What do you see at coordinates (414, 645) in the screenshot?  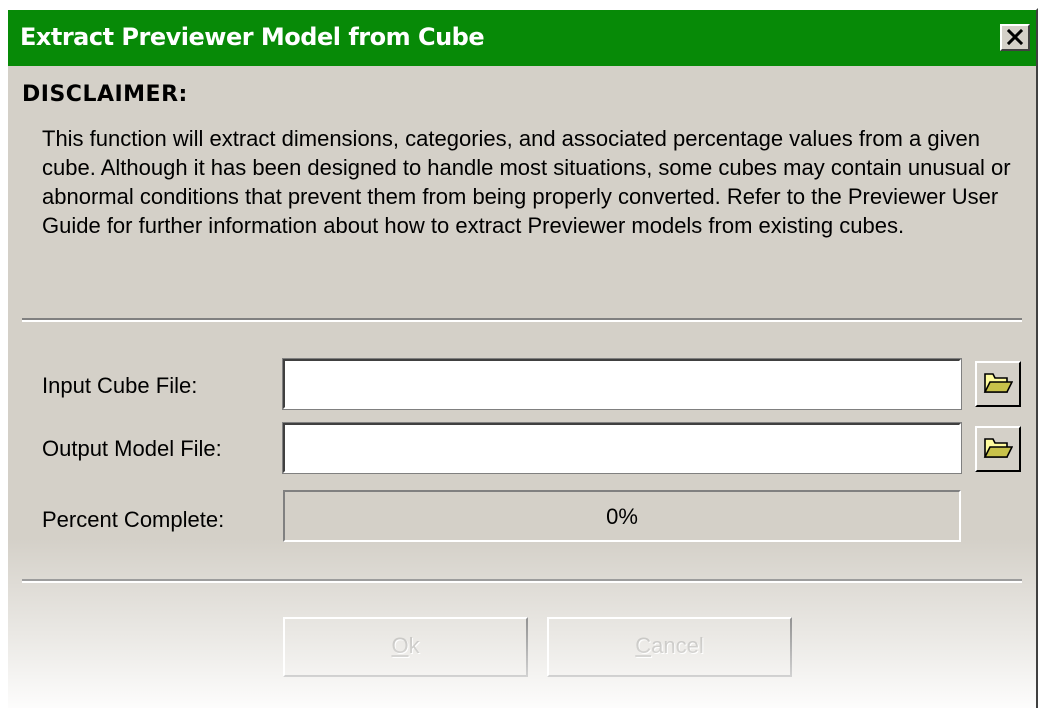 I see `ok-label-rest: k` at bounding box center [414, 645].